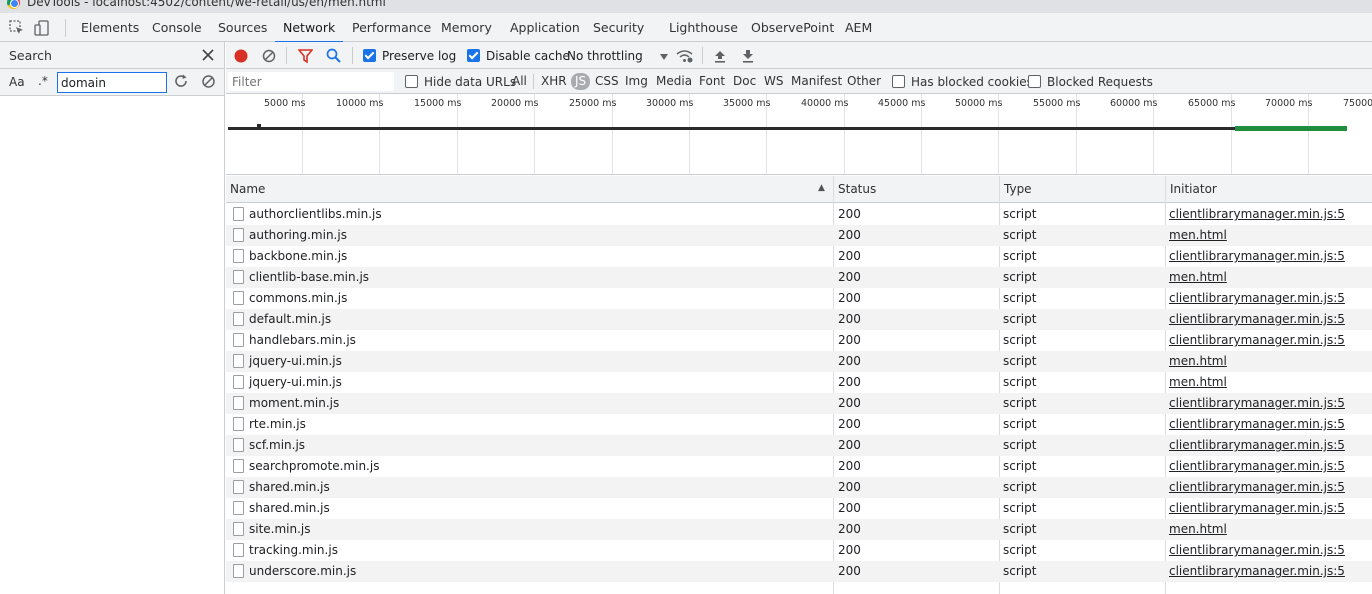 Image resolution: width=1372 pixels, height=594 pixels. I want to click on tab-memory: Memory, so click(466, 27).